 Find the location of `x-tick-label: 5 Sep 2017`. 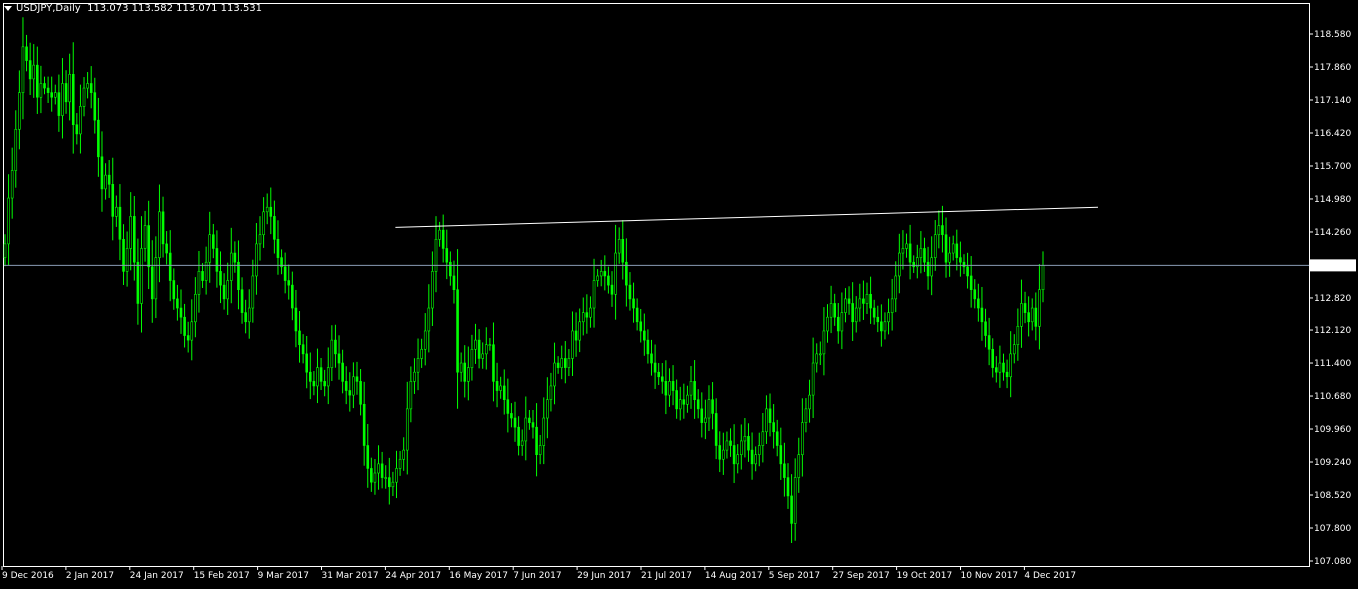

x-tick-label: 5 Sep 2017 is located at coordinates (794, 576).